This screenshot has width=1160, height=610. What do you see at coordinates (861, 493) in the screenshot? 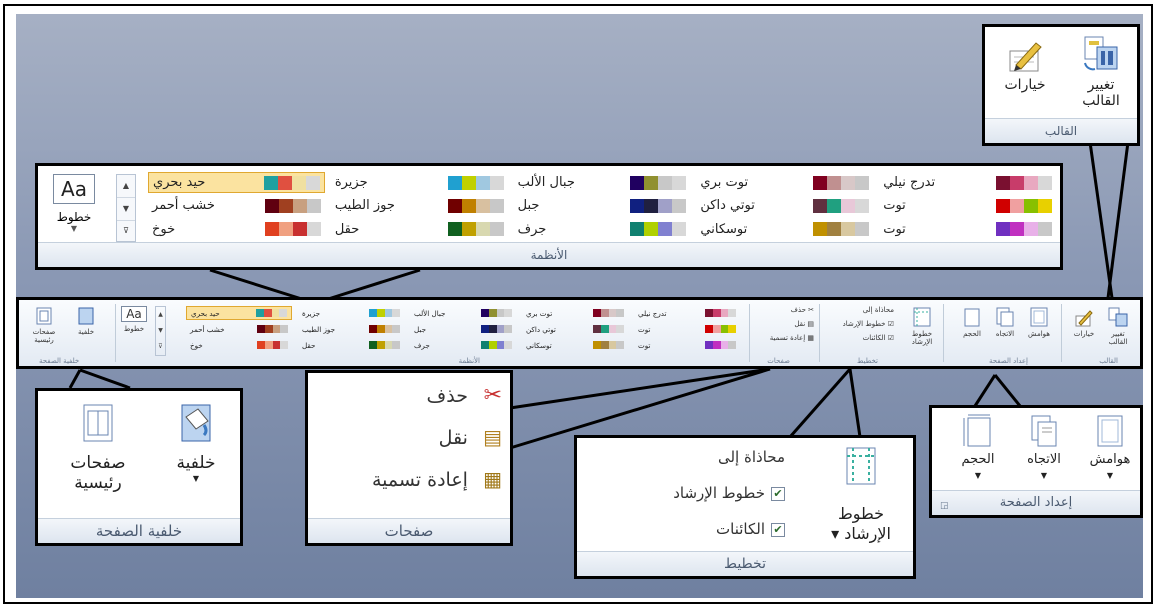
I see `guides-button: خطوط الإرشاد ▾` at bounding box center [861, 493].